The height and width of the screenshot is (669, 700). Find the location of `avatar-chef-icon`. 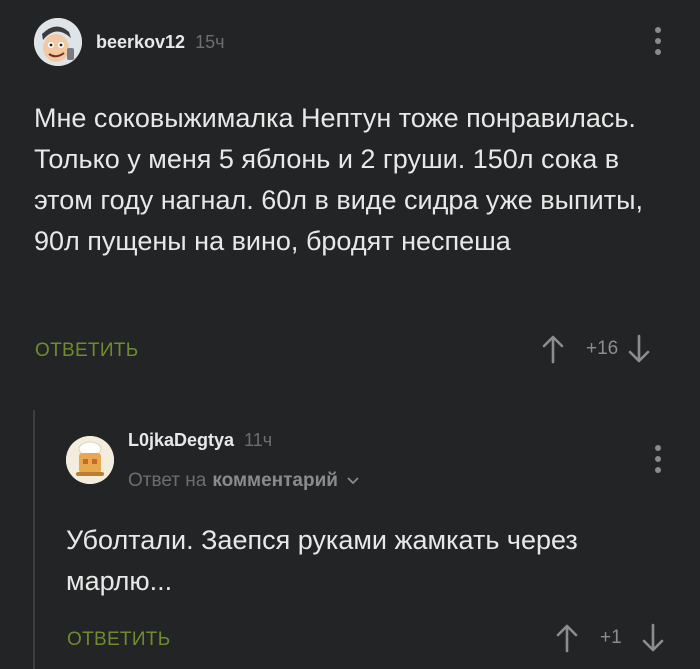

avatar-chef-icon is located at coordinates (90, 460).